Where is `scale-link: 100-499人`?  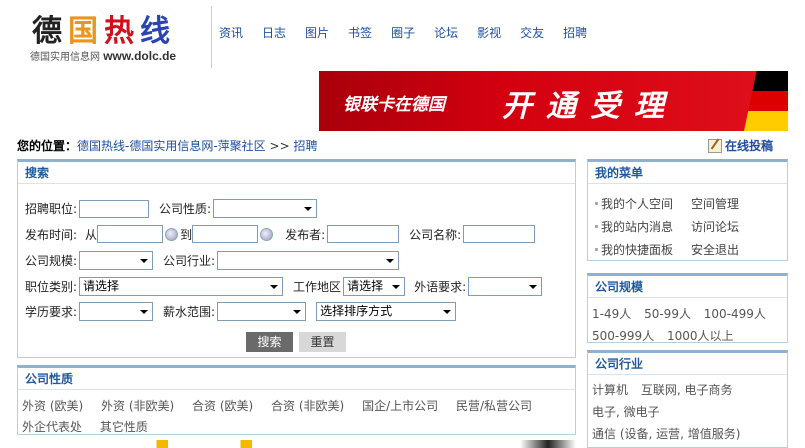
scale-link: 100-499人 is located at coordinates (735, 314).